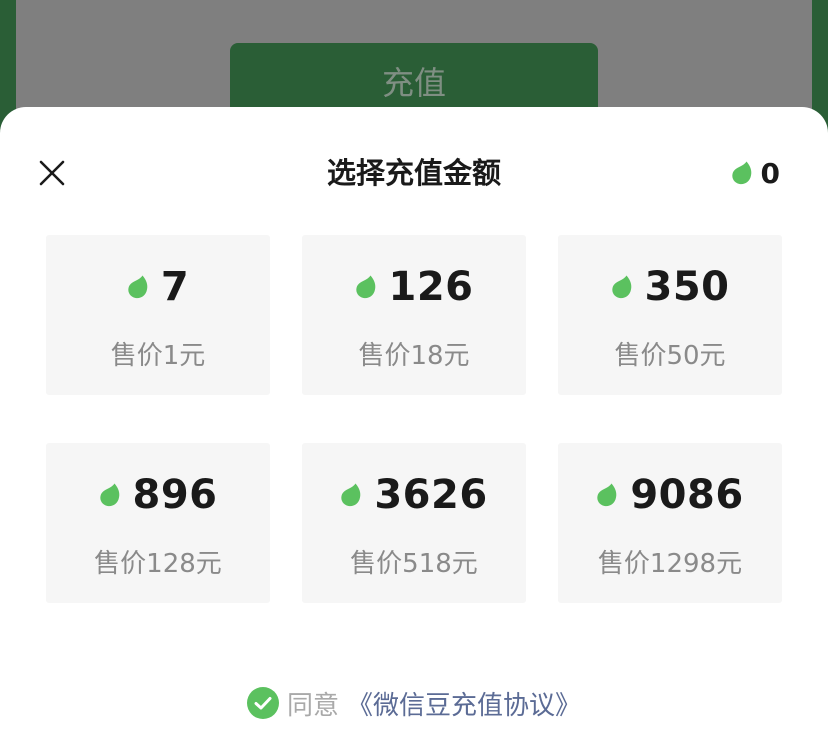 The image size is (828, 752). What do you see at coordinates (431, 287) in the screenshot?
I see `amount-value: 126` at bounding box center [431, 287].